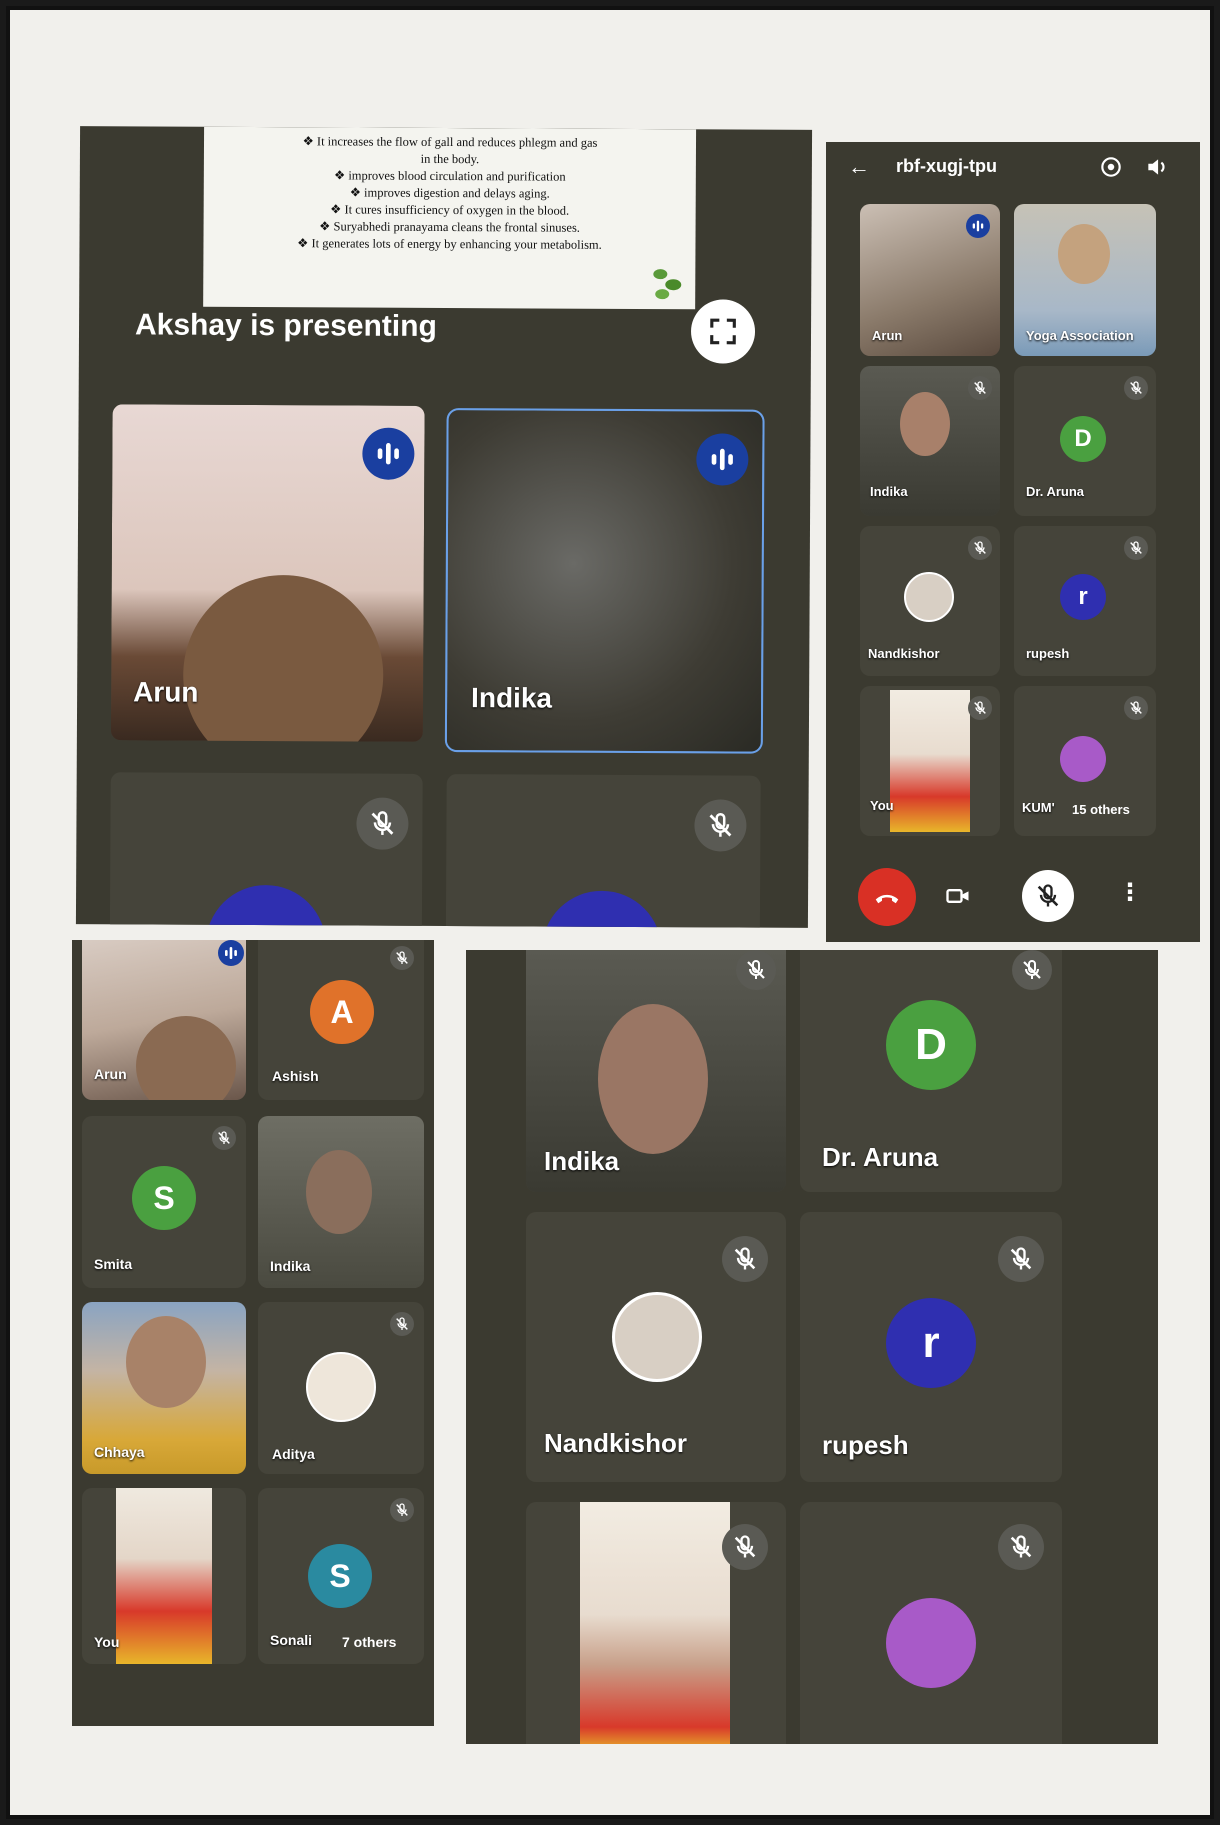 The height and width of the screenshot is (1825, 1220). What do you see at coordinates (1111, 167) in the screenshot?
I see `switch-camera-icon` at bounding box center [1111, 167].